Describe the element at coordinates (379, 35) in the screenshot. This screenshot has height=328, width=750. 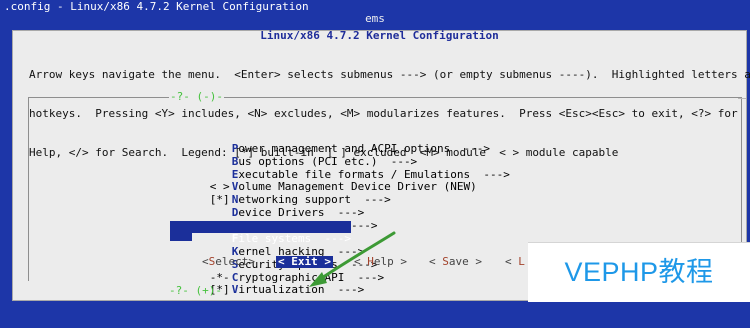
I see `dialog-title: Linux/x86 4.7.2 Kernel Configuration` at that location.